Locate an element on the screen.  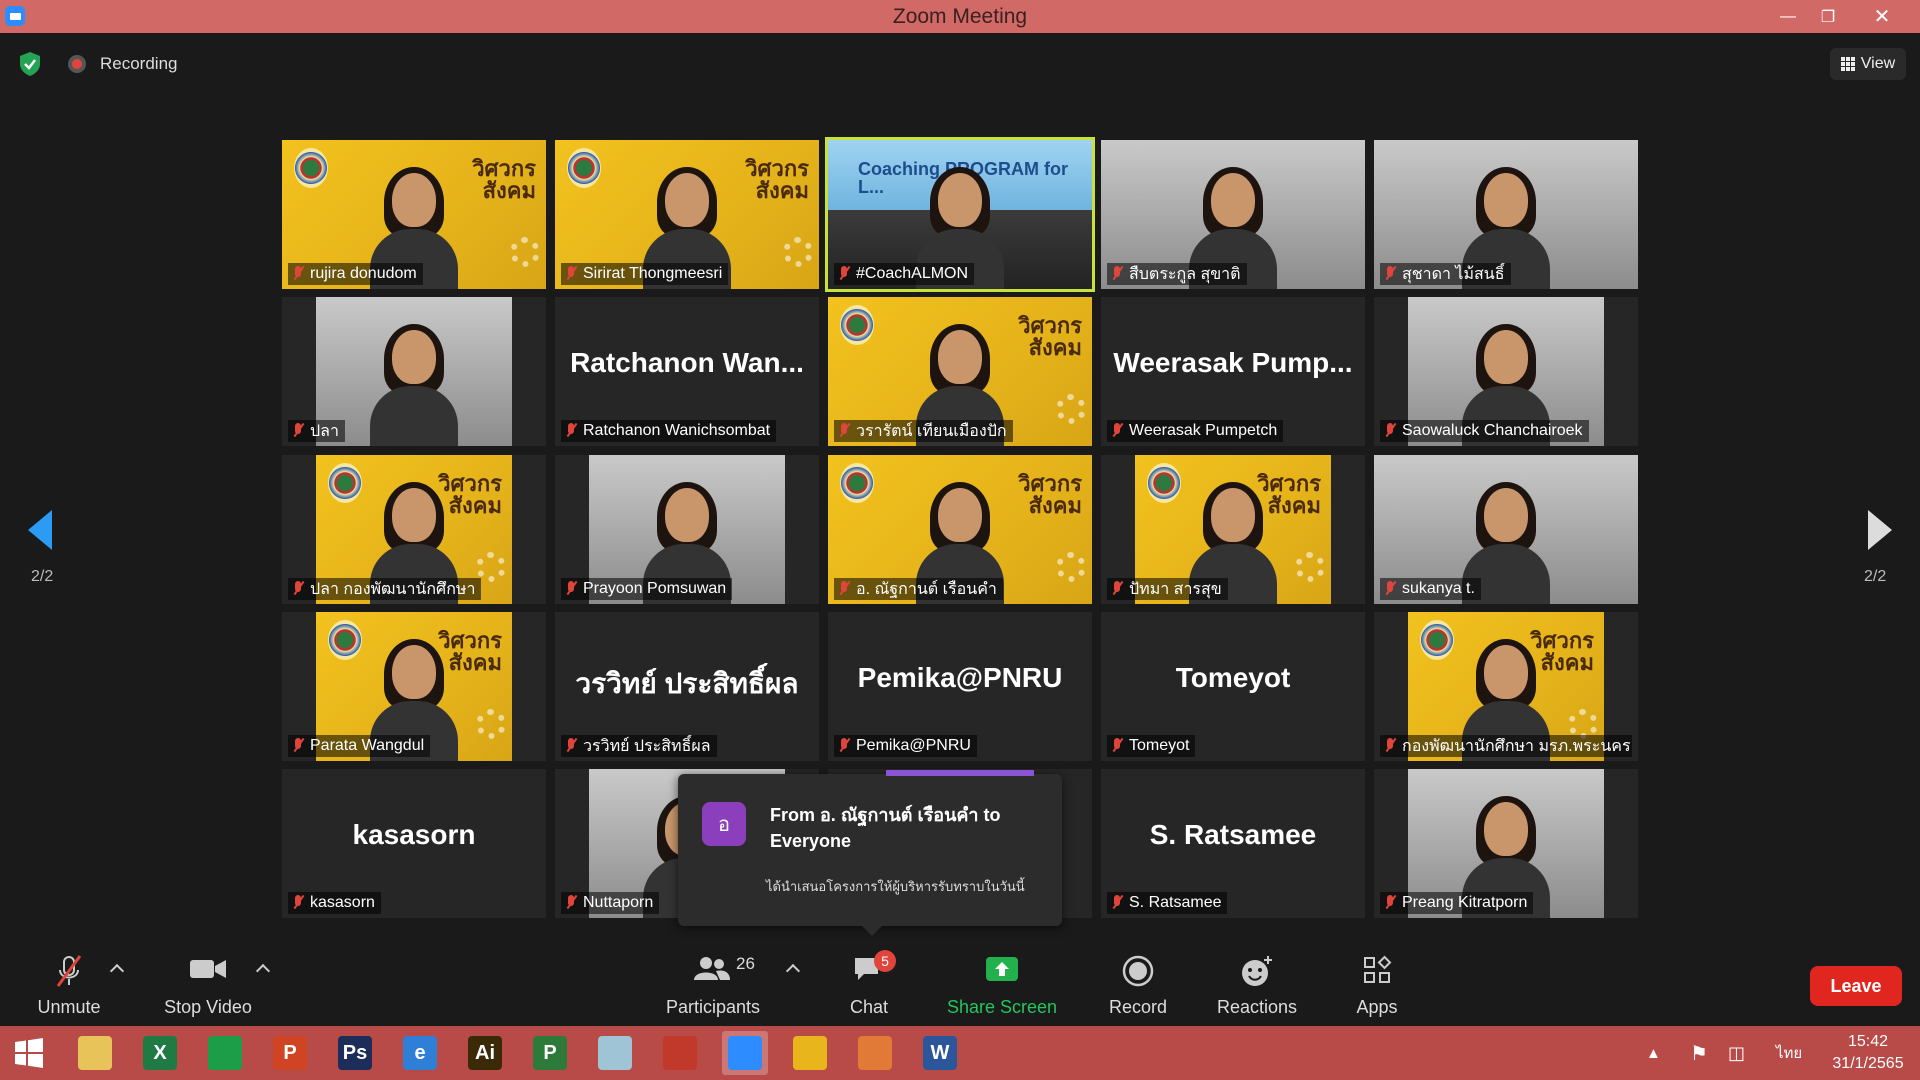
next-page-arrow-icon is located at coordinates (1880, 530).